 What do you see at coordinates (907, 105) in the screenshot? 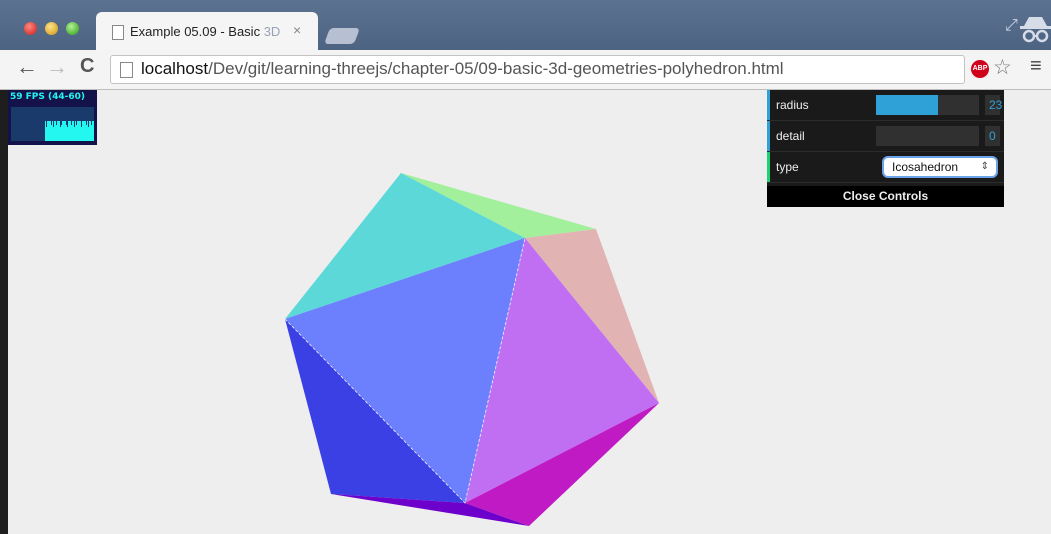
I see `radius-slider-fill` at bounding box center [907, 105].